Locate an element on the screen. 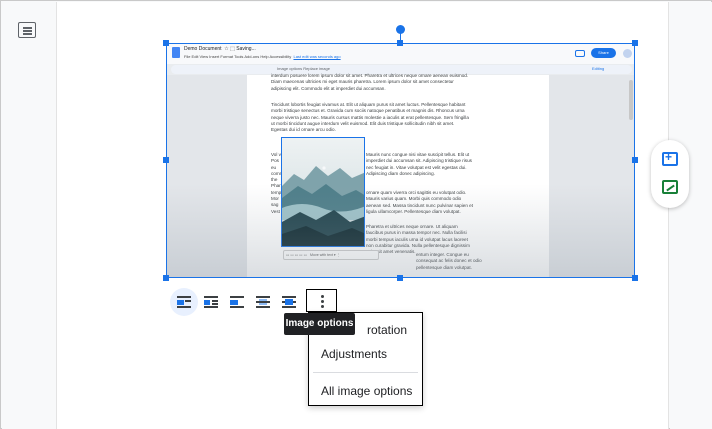  behind-text-icon is located at coordinates (263, 302).